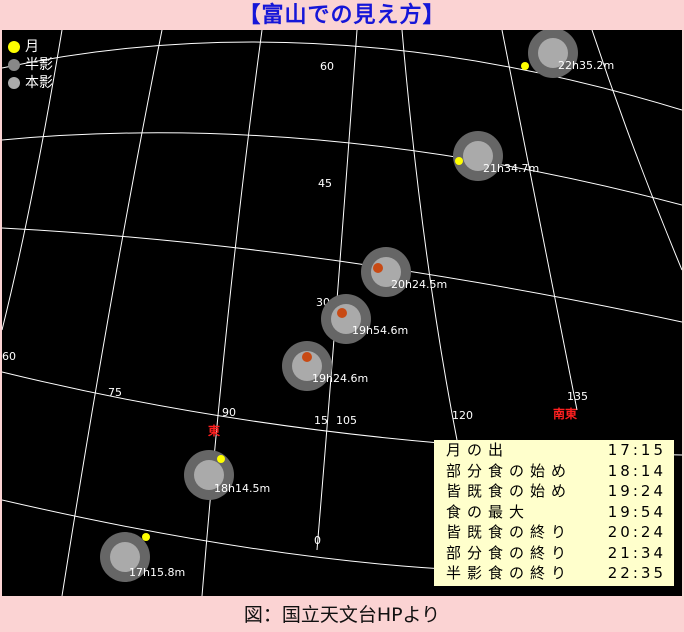  I want to click on legend-label: 半影, so click(39, 65).